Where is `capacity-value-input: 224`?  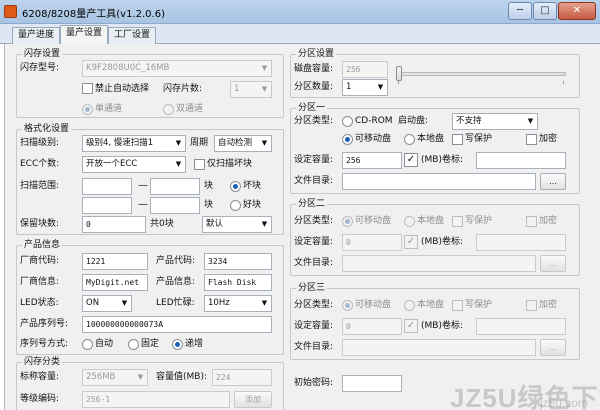
capacity-value-input: 224 is located at coordinates (242, 377).